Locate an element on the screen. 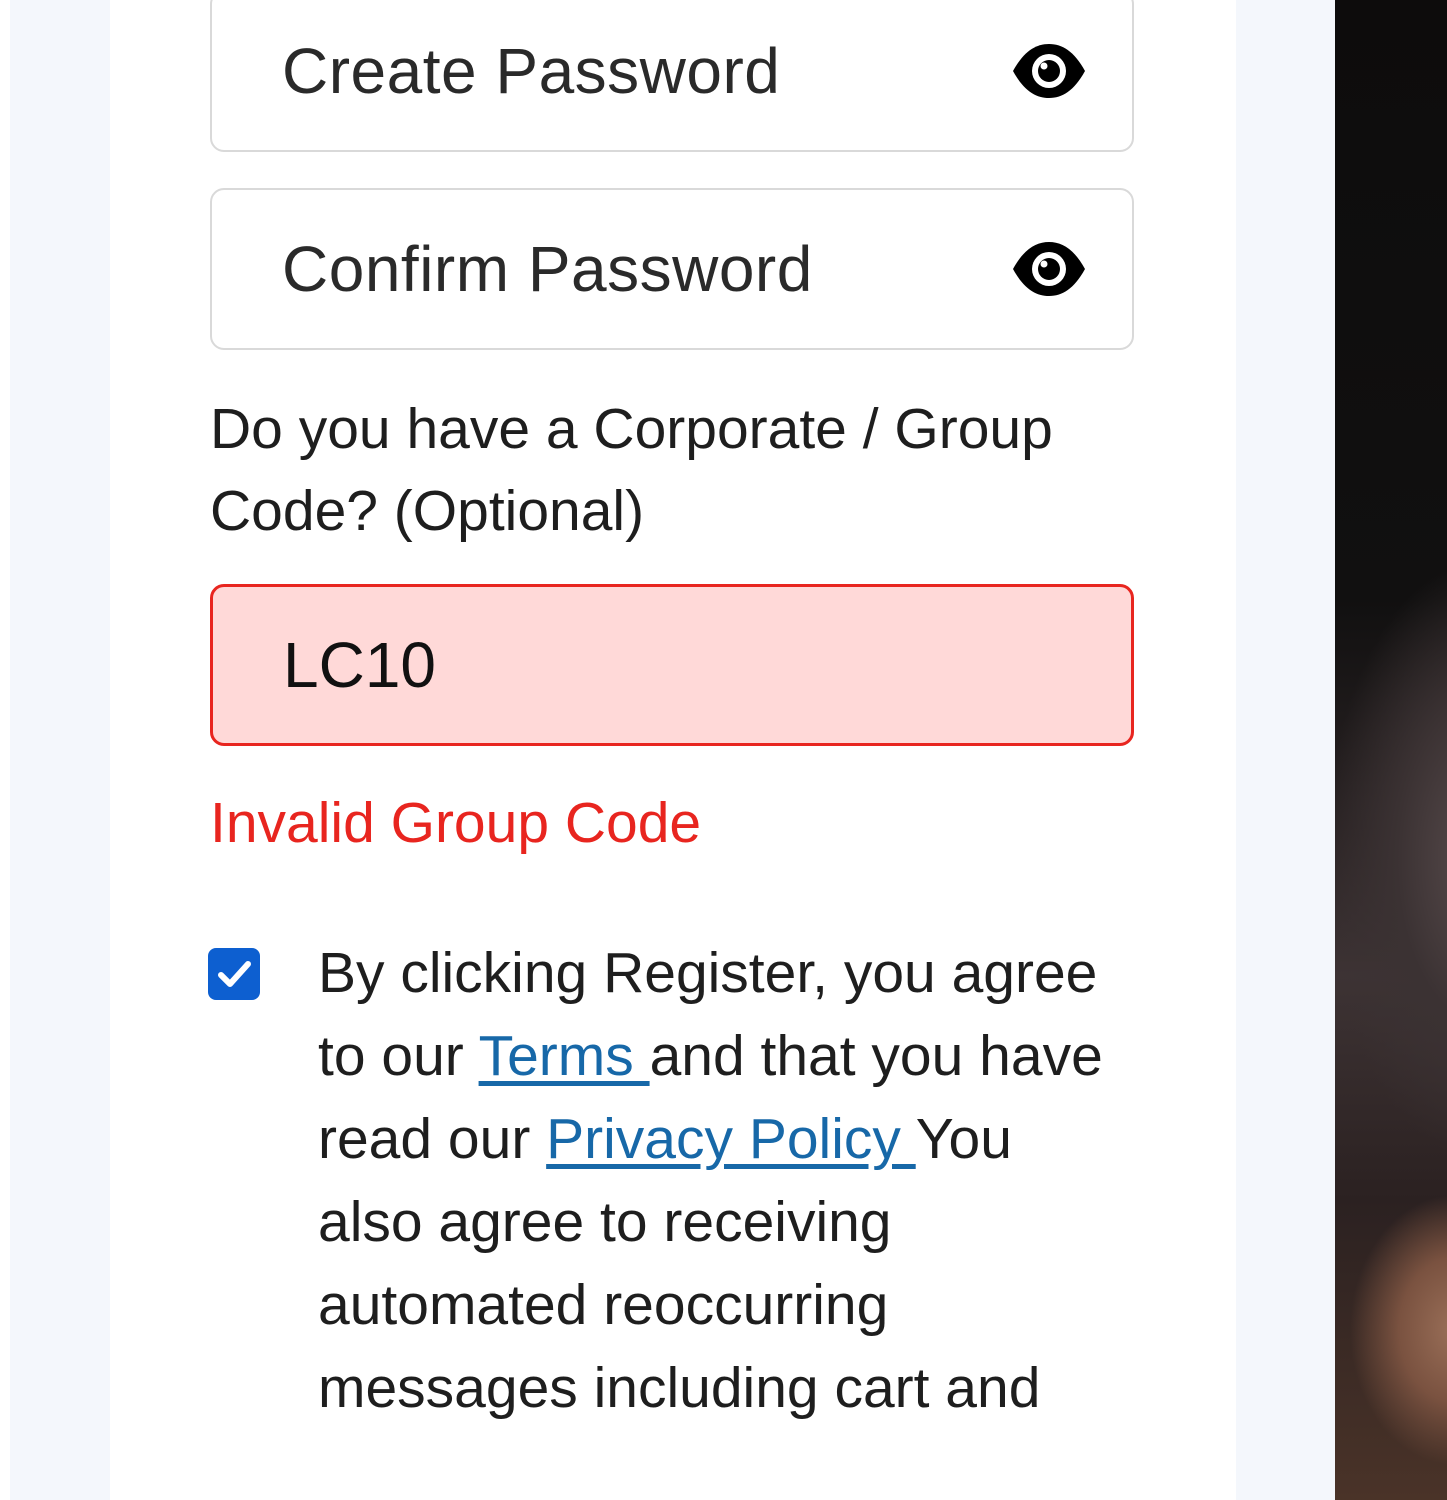  terms-link: Terms is located at coordinates (564, 1056).